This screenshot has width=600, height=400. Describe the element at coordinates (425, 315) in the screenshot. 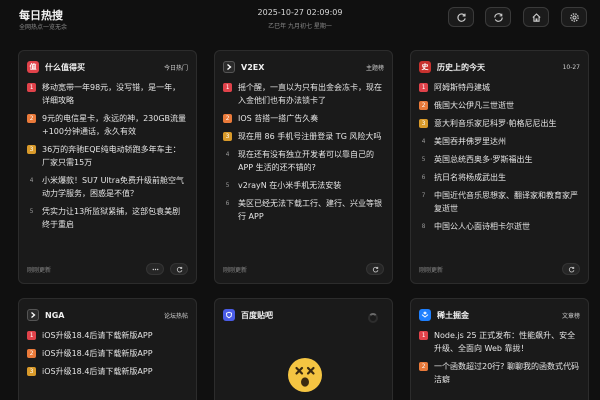

I see `juejin-logo-icon` at that location.